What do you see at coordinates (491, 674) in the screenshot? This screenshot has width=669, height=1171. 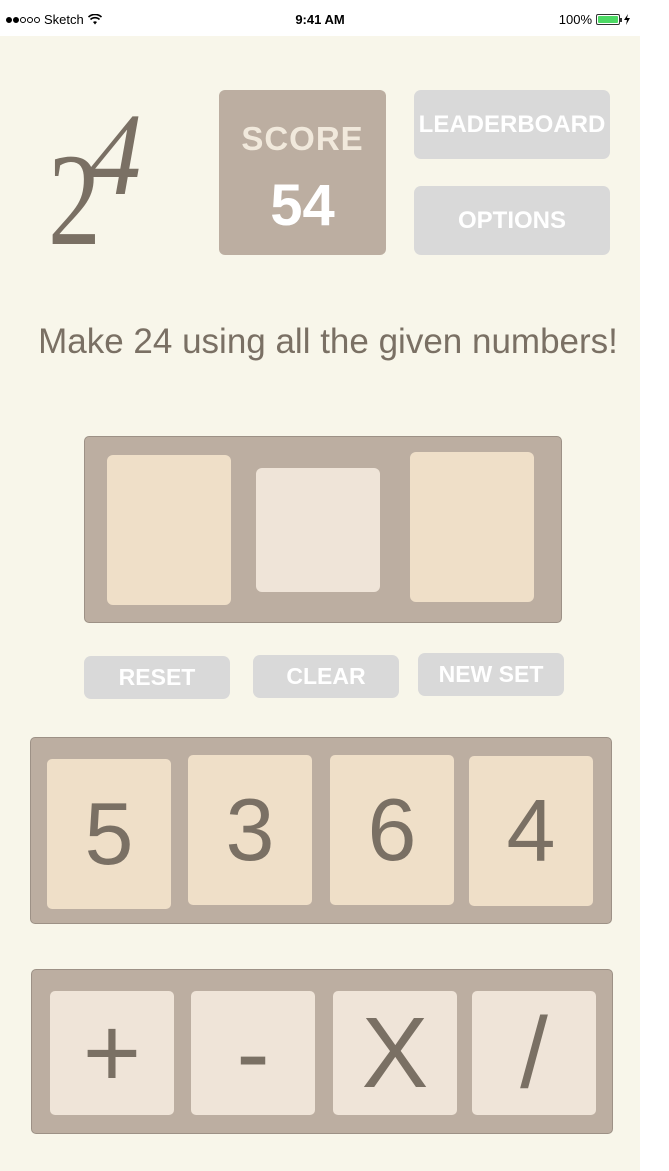 I see `new-set-button: NEW SET` at bounding box center [491, 674].